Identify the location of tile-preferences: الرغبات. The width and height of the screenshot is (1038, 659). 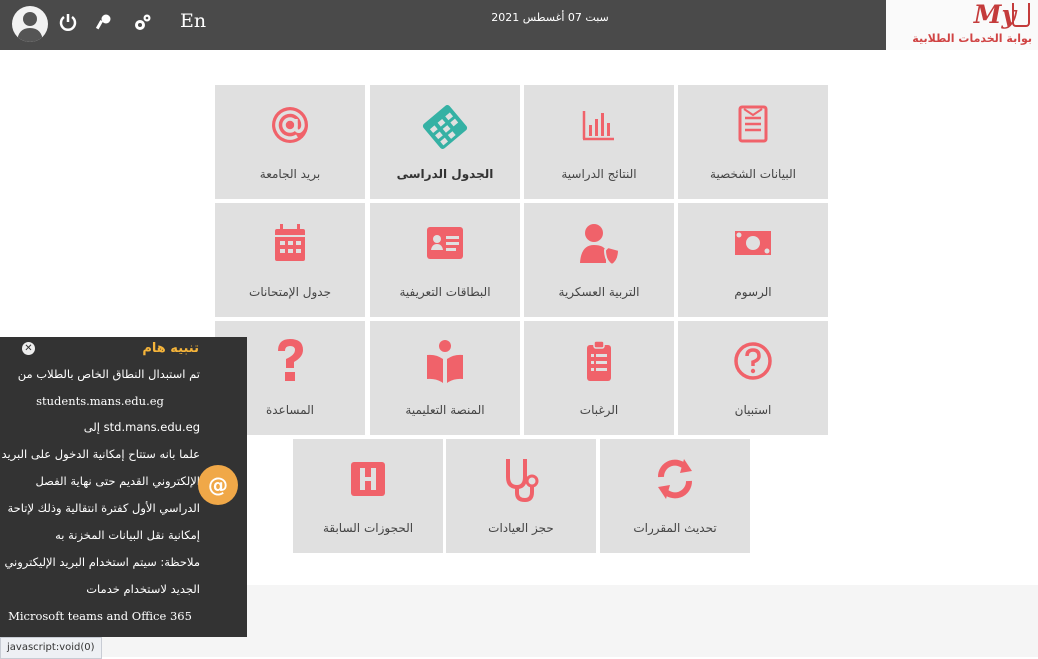
(599, 378).